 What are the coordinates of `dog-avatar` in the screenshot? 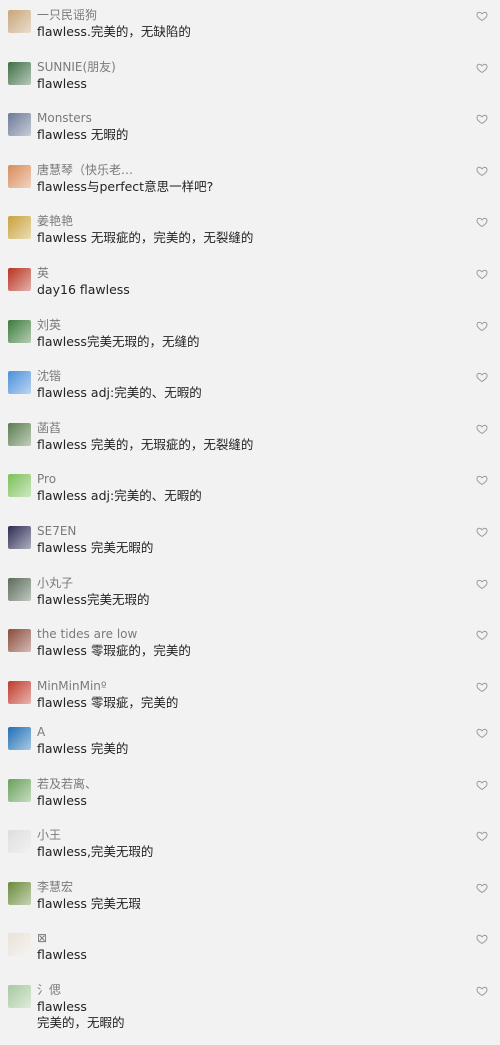 It's located at (19, 21).